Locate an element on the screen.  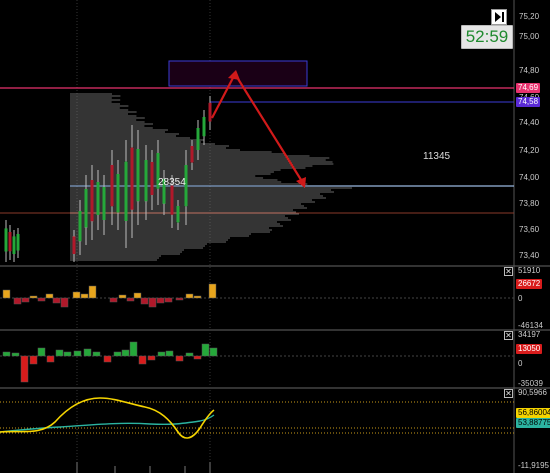
panel1-top-label: 51910 is located at coordinates (529, 270).